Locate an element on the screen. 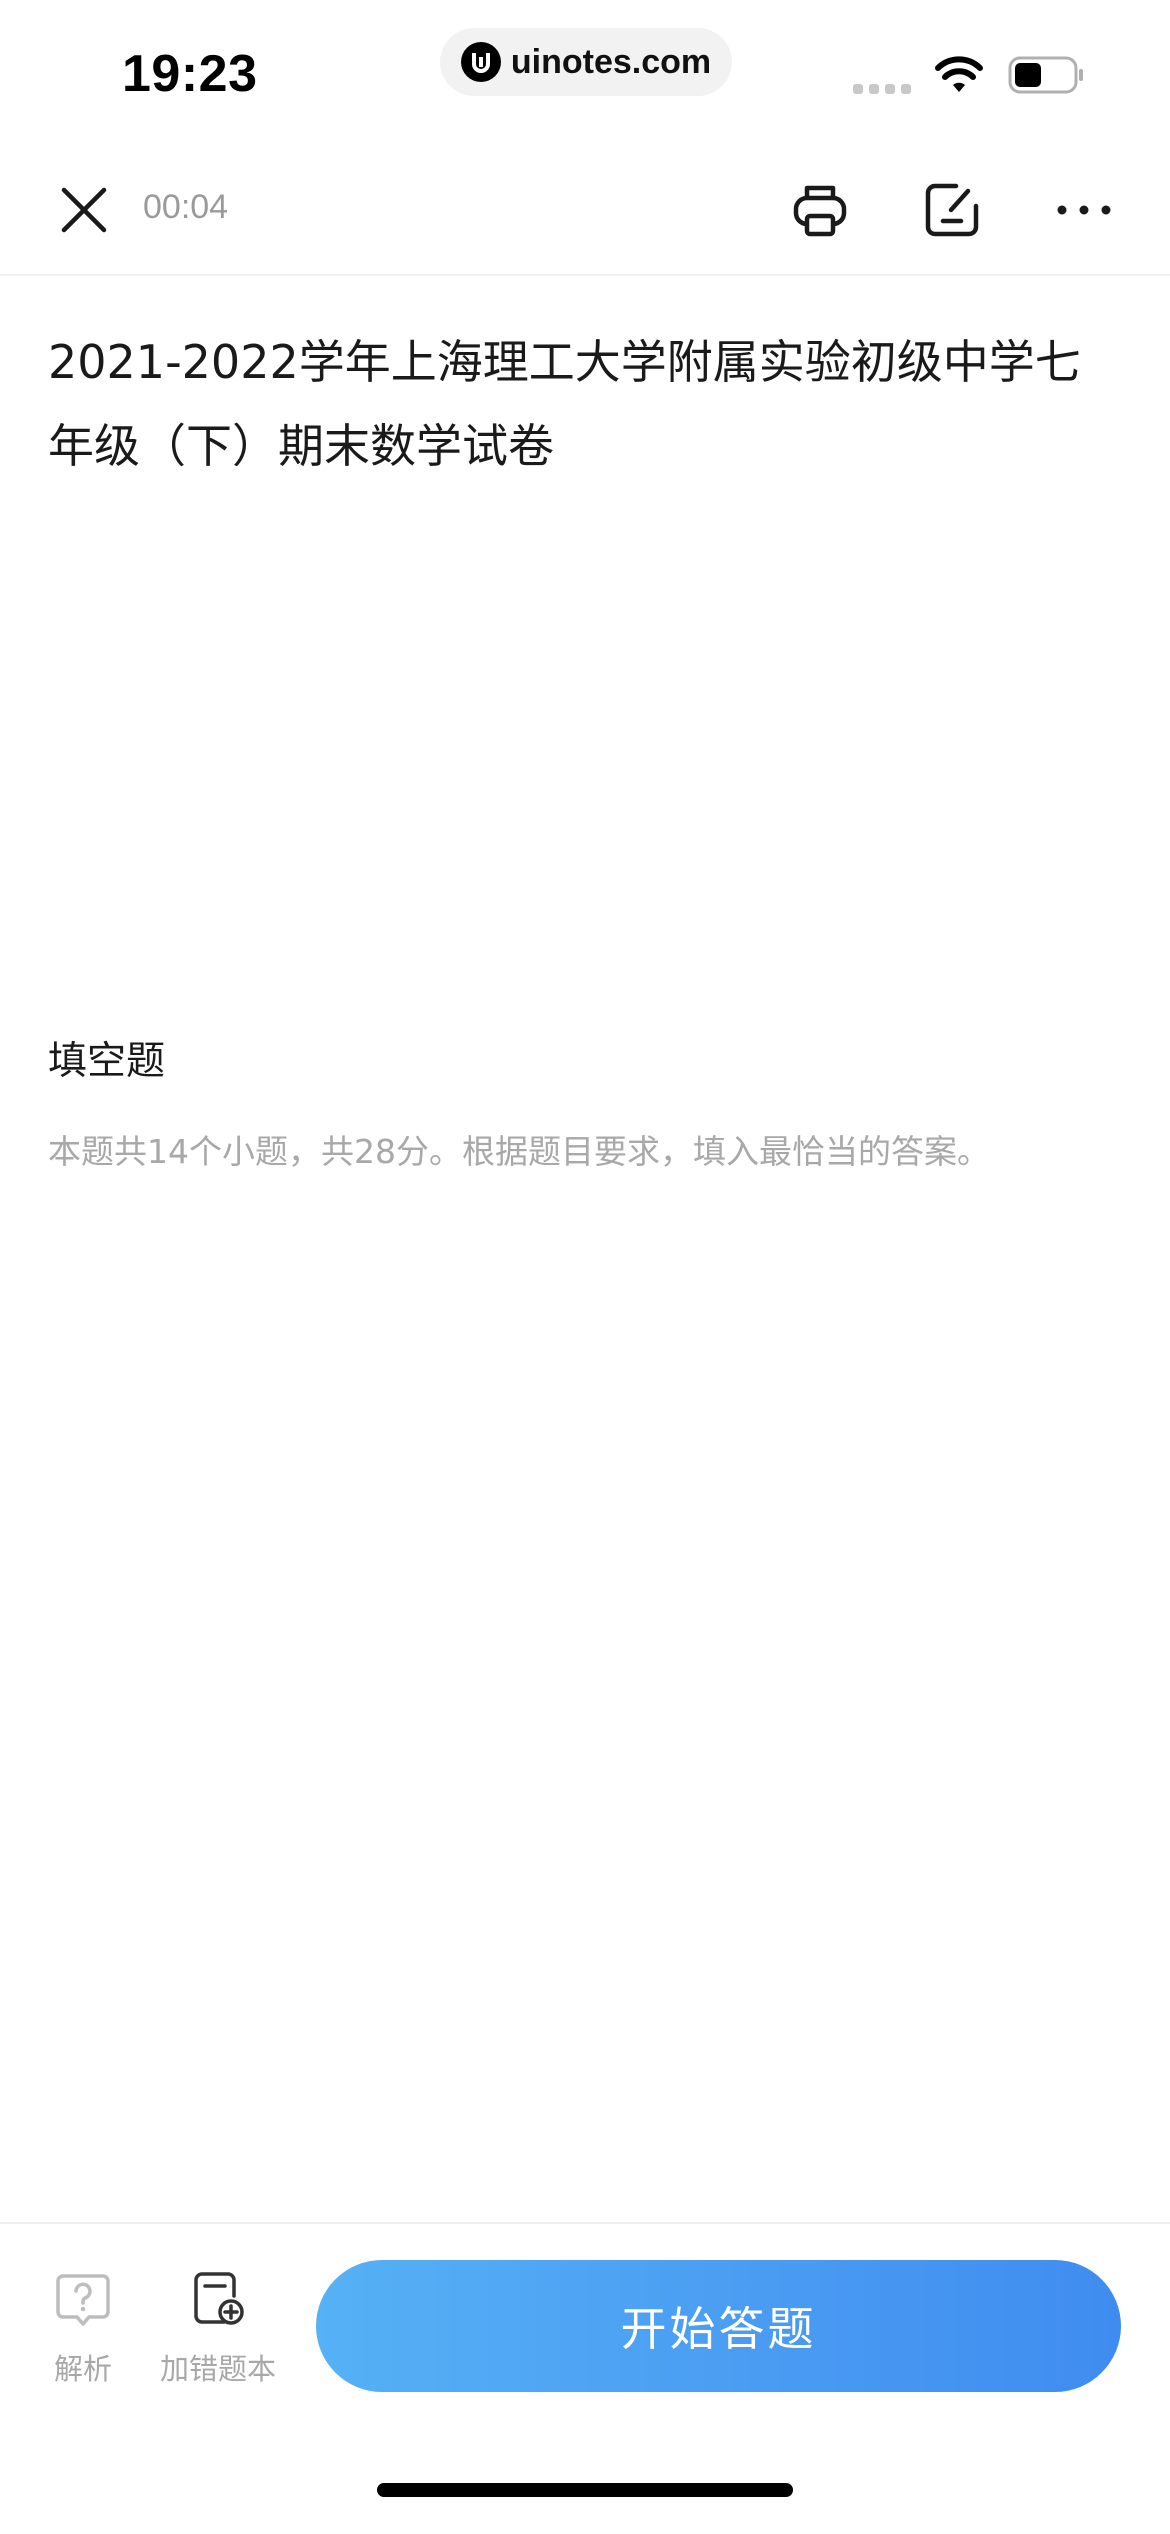 The height and width of the screenshot is (2534, 1170). top-toolbar: 00:04 is located at coordinates (585, 213).